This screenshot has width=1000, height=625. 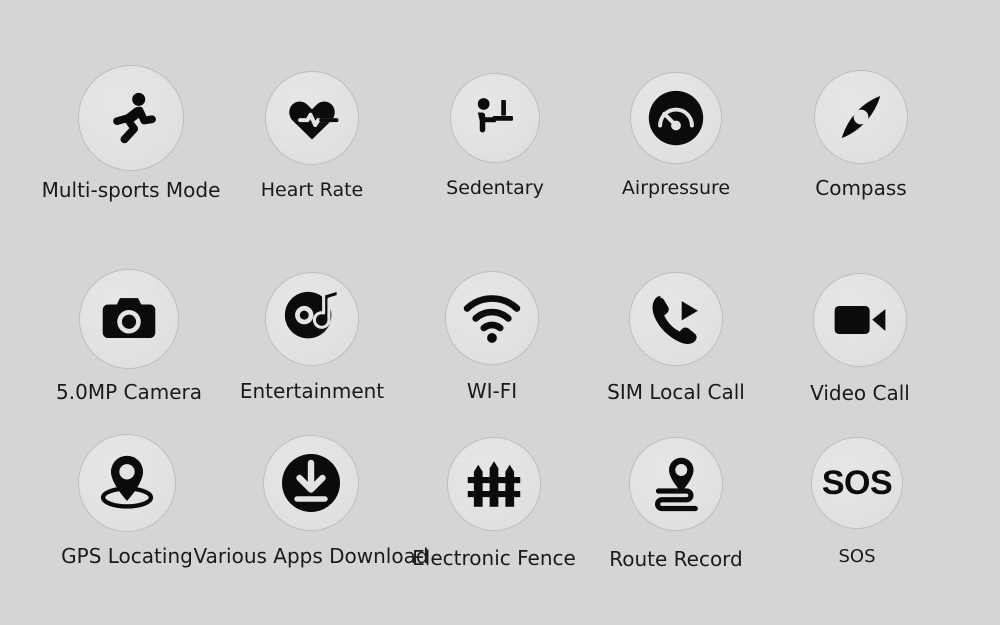 I want to click on sitting-person-desk-icon, so click(x=495, y=118).